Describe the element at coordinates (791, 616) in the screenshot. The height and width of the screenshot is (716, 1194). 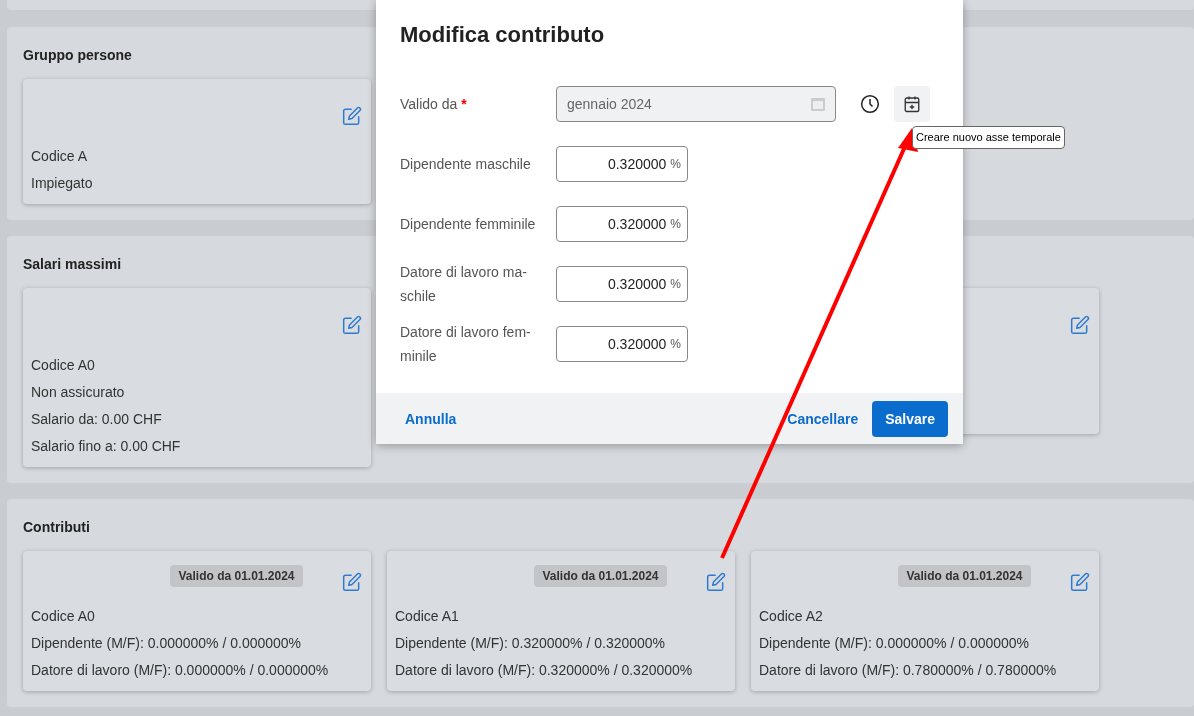
I see `card-text: Codice A2` at that location.